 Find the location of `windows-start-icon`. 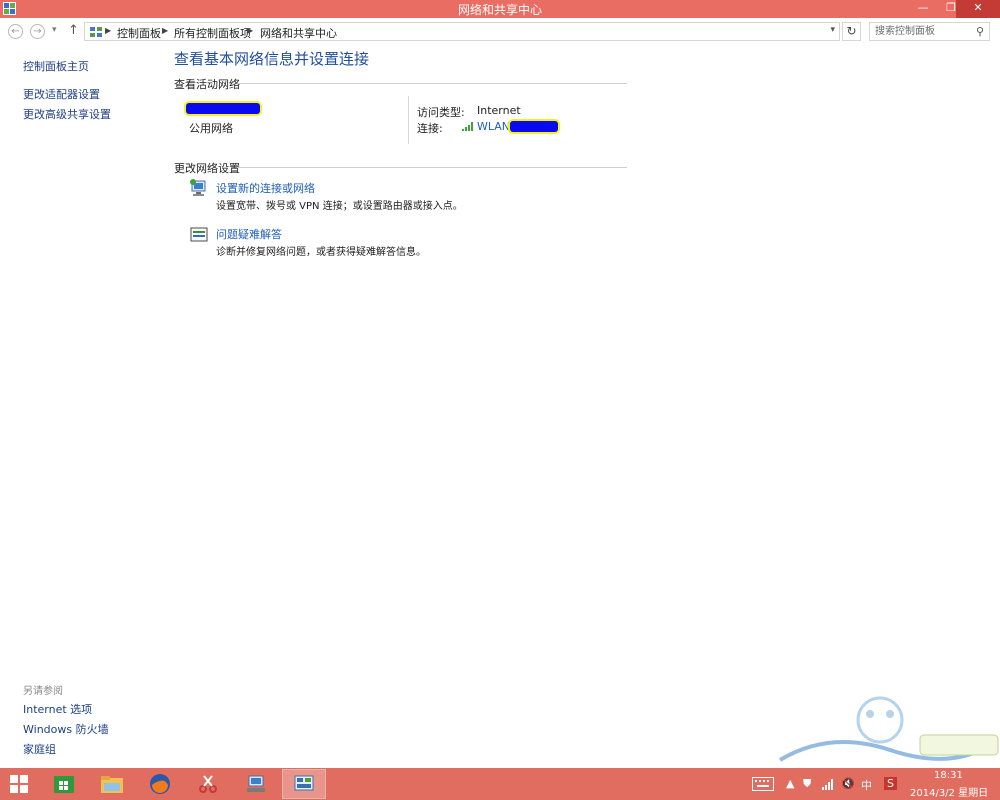

windows-start-icon is located at coordinates (19, 784).